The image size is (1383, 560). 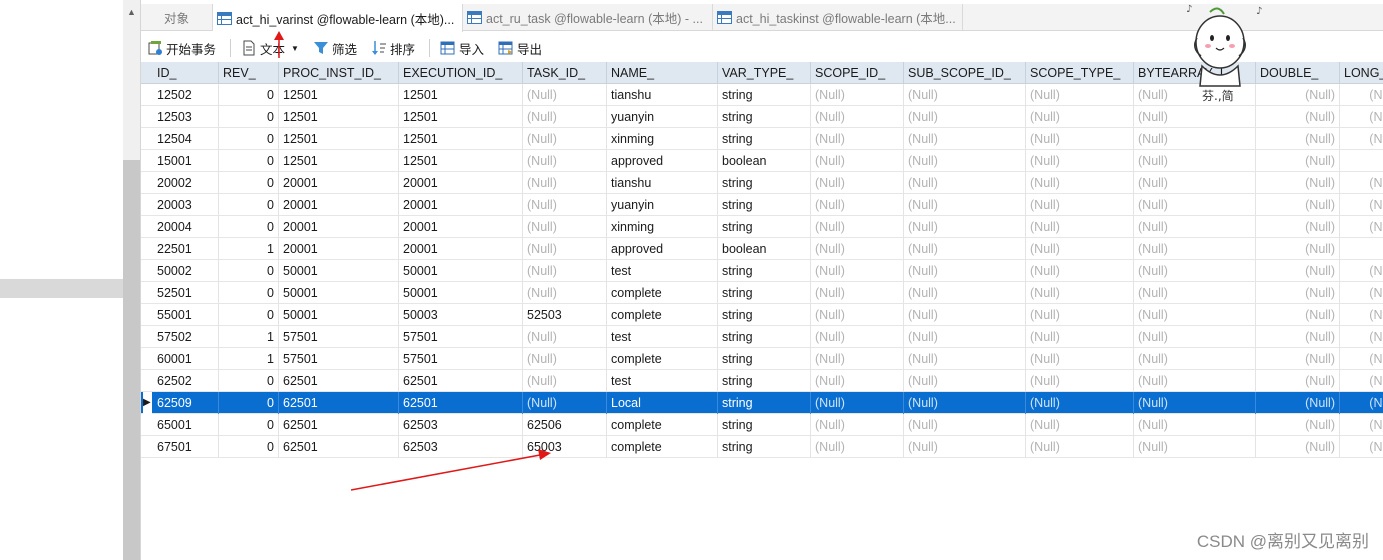 What do you see at coordinates (544, 454) in the screenshot?
I see `annotation-arrowhead-task-id` at bounding box center [544, 454].